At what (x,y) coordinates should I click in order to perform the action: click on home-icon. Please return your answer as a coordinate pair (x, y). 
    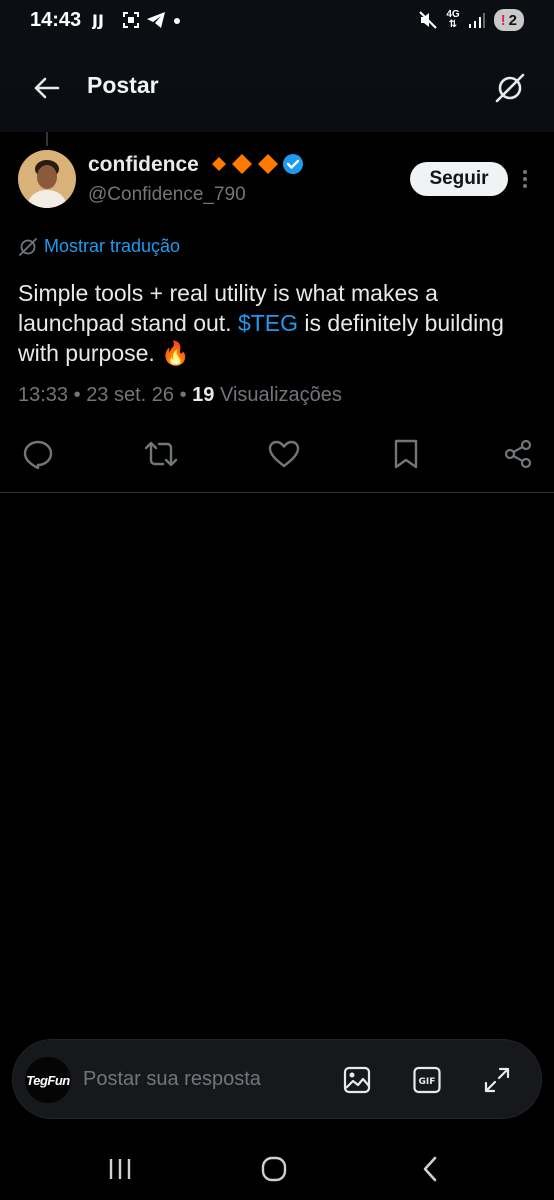
    Looking at the image, I should click on (274, 1169).